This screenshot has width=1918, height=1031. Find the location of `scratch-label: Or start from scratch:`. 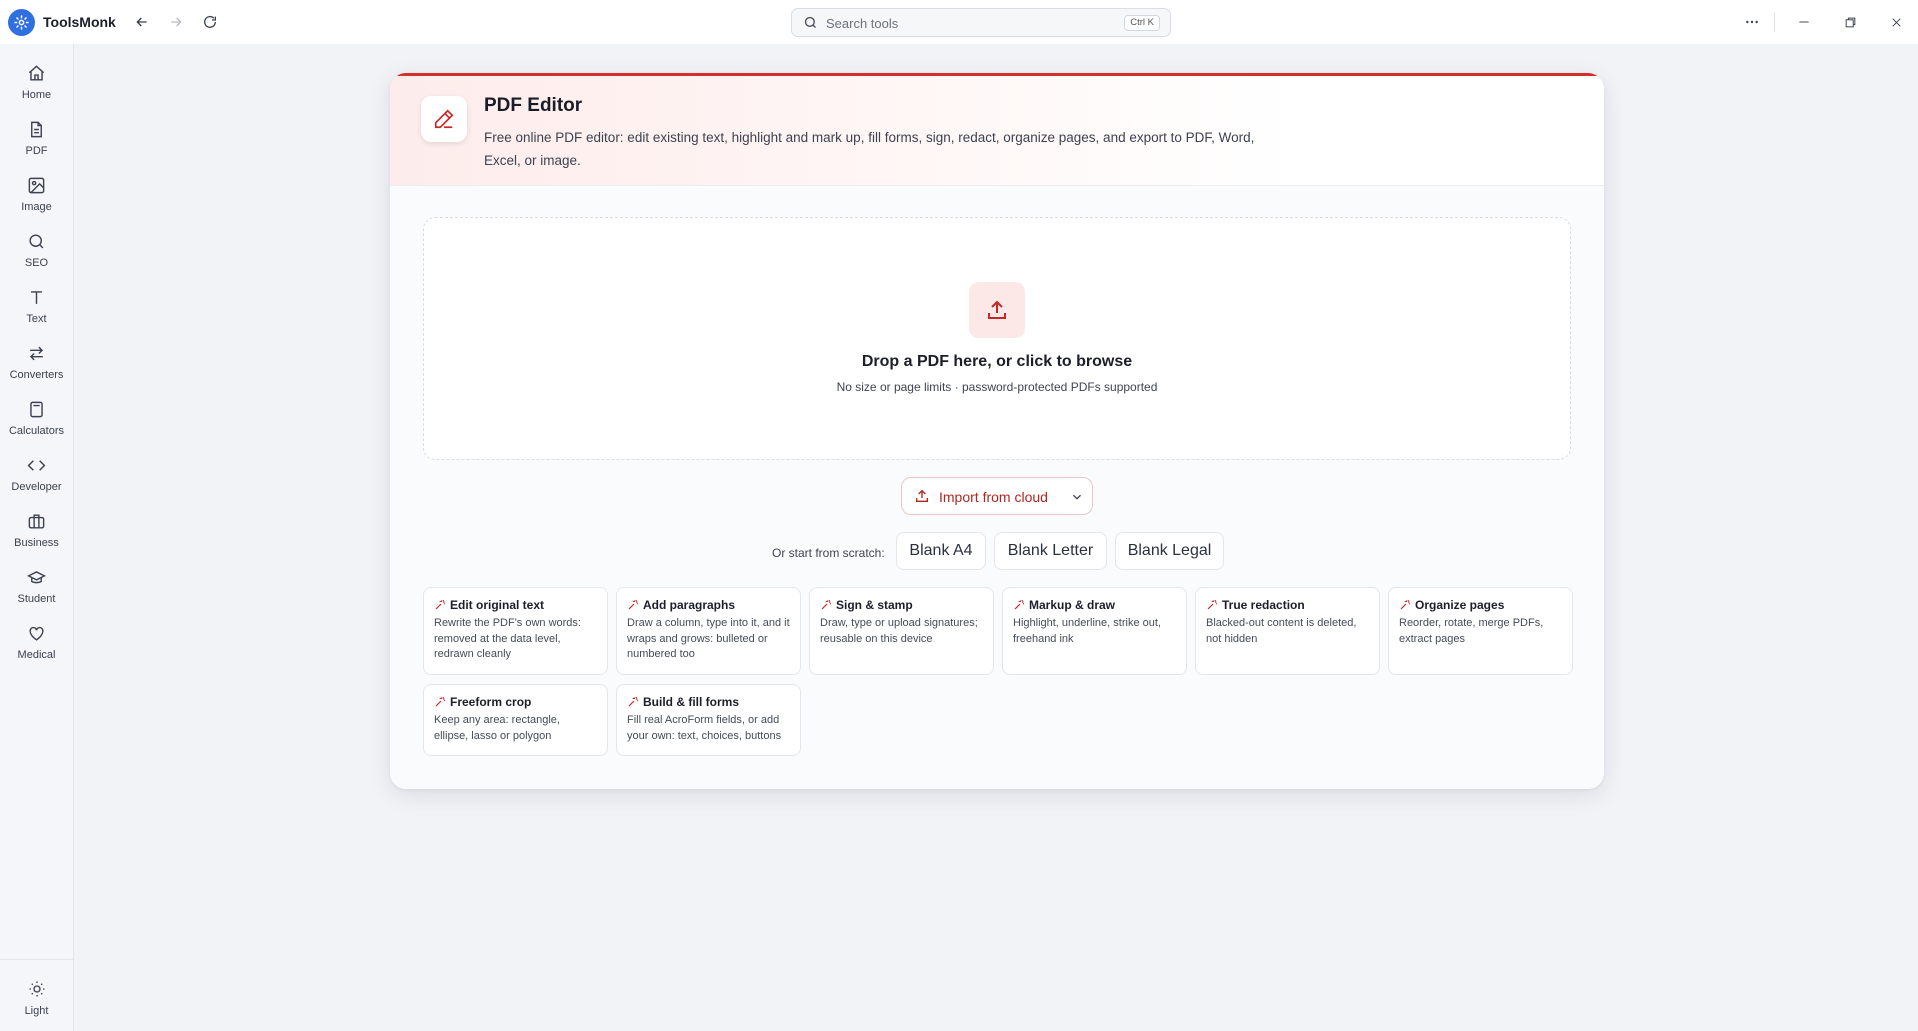

scratch-label: Or start from scratch: is located at coordinates (828, 553).